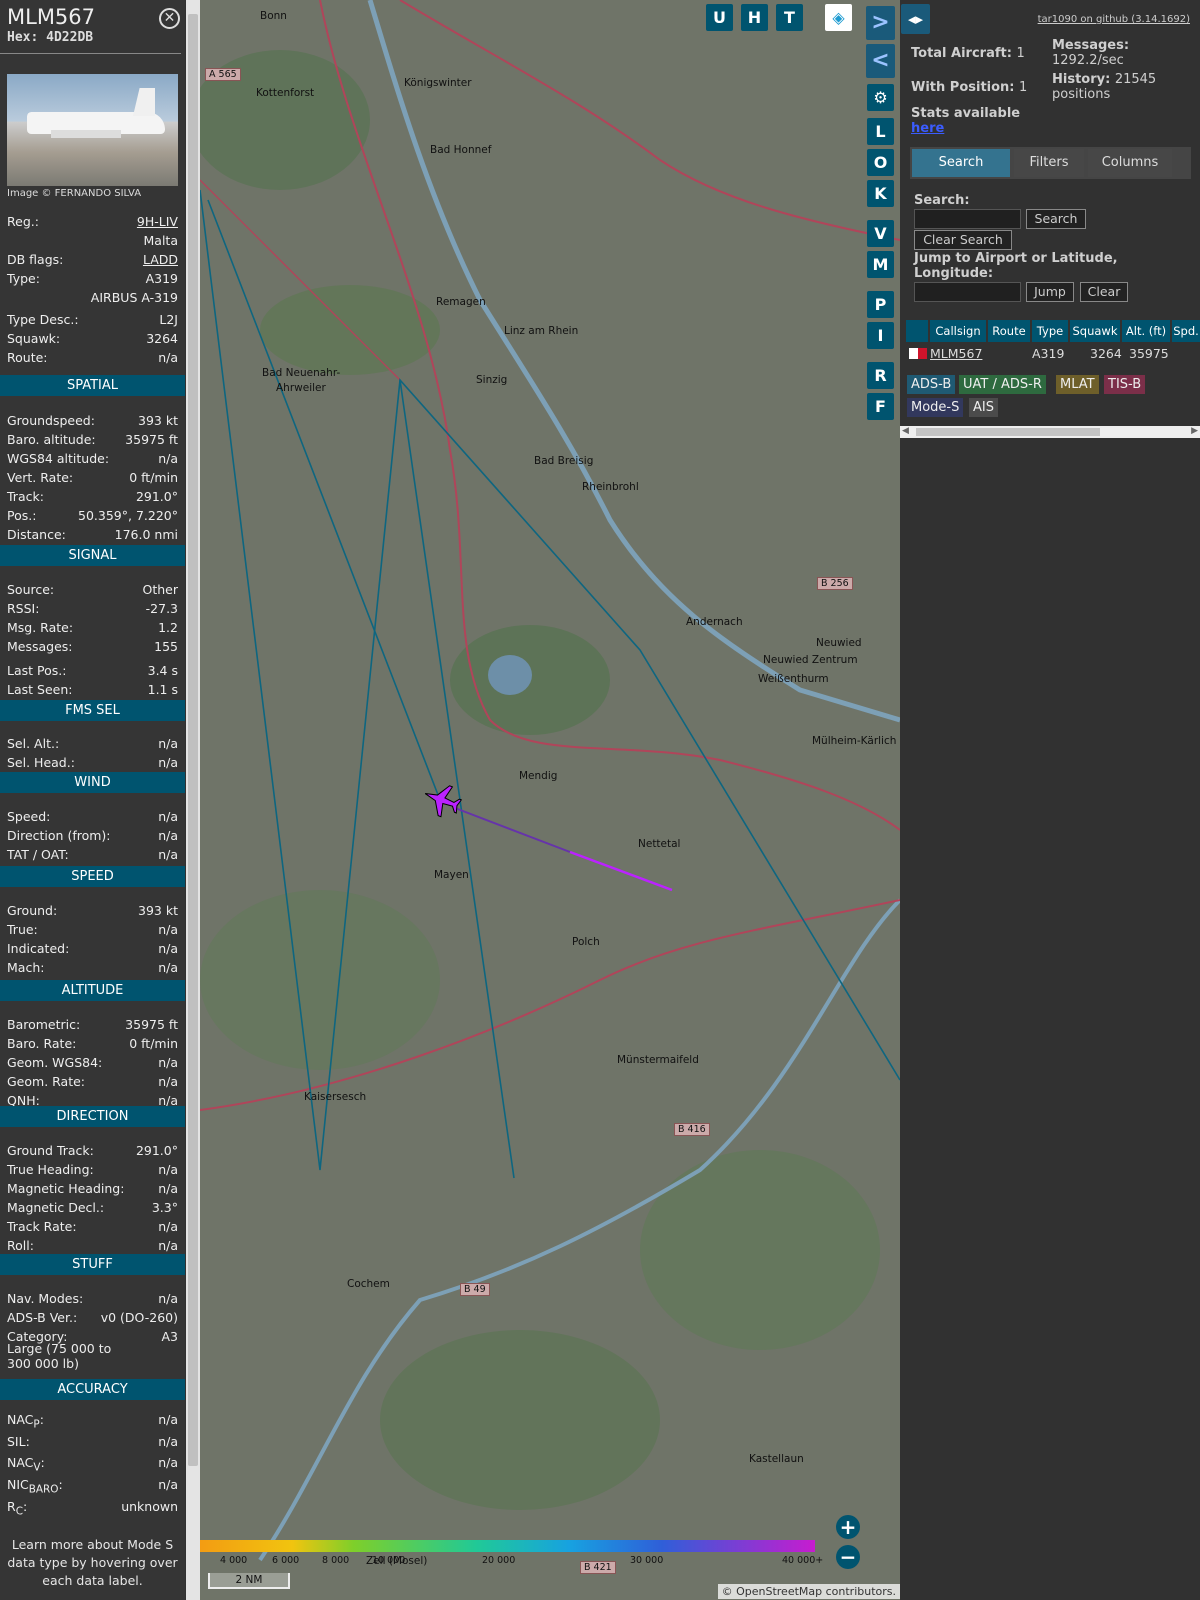 The image size is (1200, 1600). I want to click on table-header-squawk: Squawk, so click(1095, 331).